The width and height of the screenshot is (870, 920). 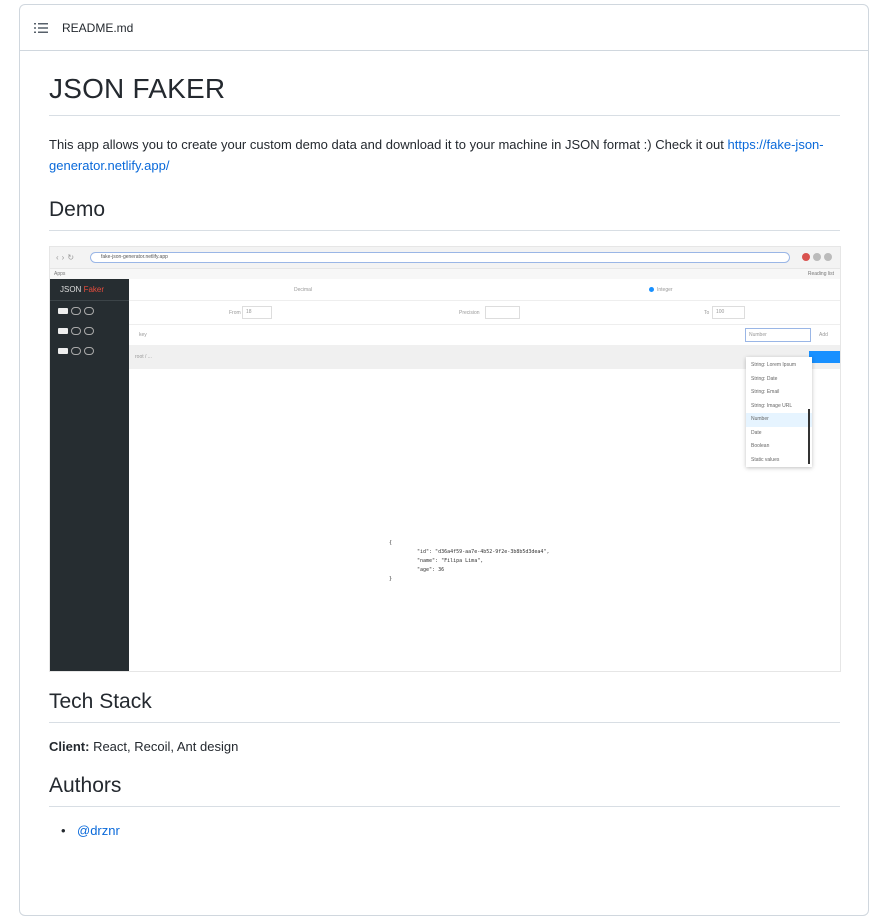 What do you see at coordinates (444, 790) in the screenshot?
I see `authors-heading: Authors` at bounding box center [444, 790].